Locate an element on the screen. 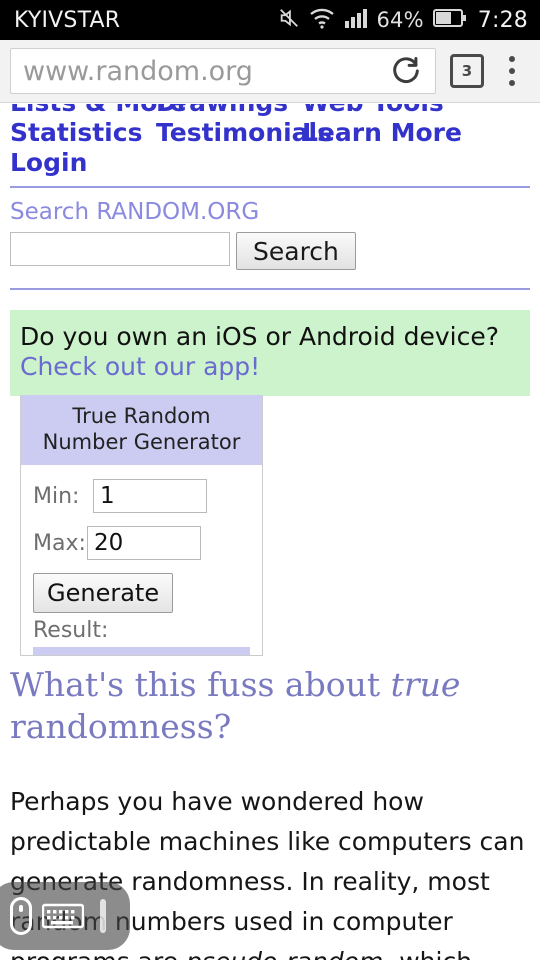  nav-row-2: Statistics Testimonials Learn More is located at coordinates (270, 133).